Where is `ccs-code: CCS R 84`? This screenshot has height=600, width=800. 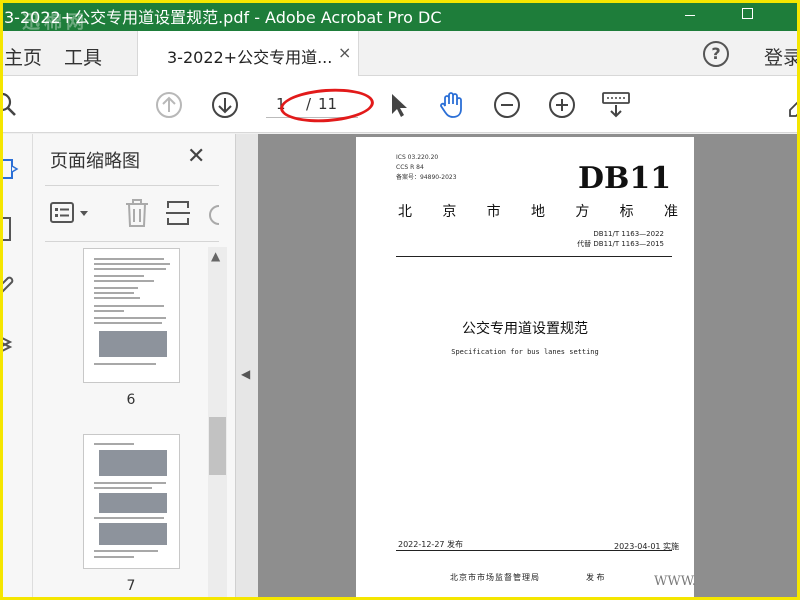 ccs-code: CCS R 84 is located at coordinates (410, 167).